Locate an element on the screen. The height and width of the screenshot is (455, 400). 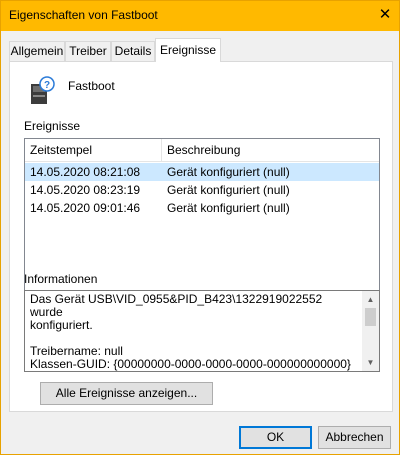
tab-ereignisse: Ereignisse is located at coordinates (188, 50).